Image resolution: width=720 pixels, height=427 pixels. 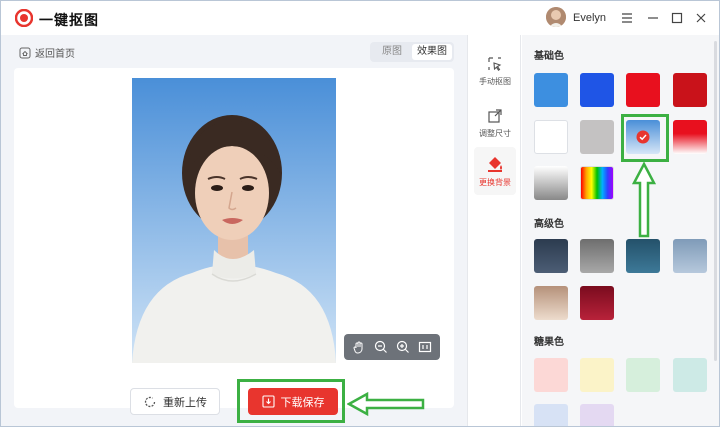 I want to click on advanced-colors-title: 高级色, so click(x=549, y=224).